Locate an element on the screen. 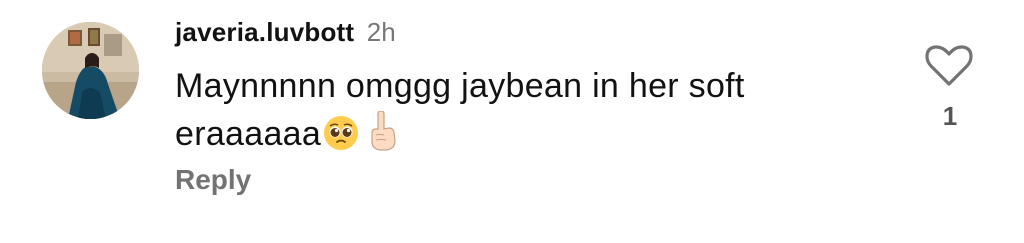 The width and height of the screenshot is (1024, 243). username: javeria.luvbott is located at coordinates (264, 32).